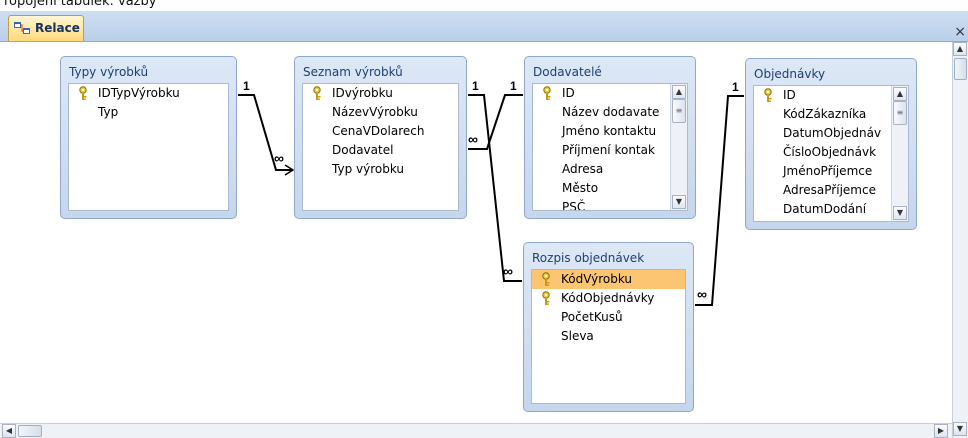 The height and width of the screenshot is (438, 968). I want to click on field-row: DatumObjednáv, so click(823, 133).